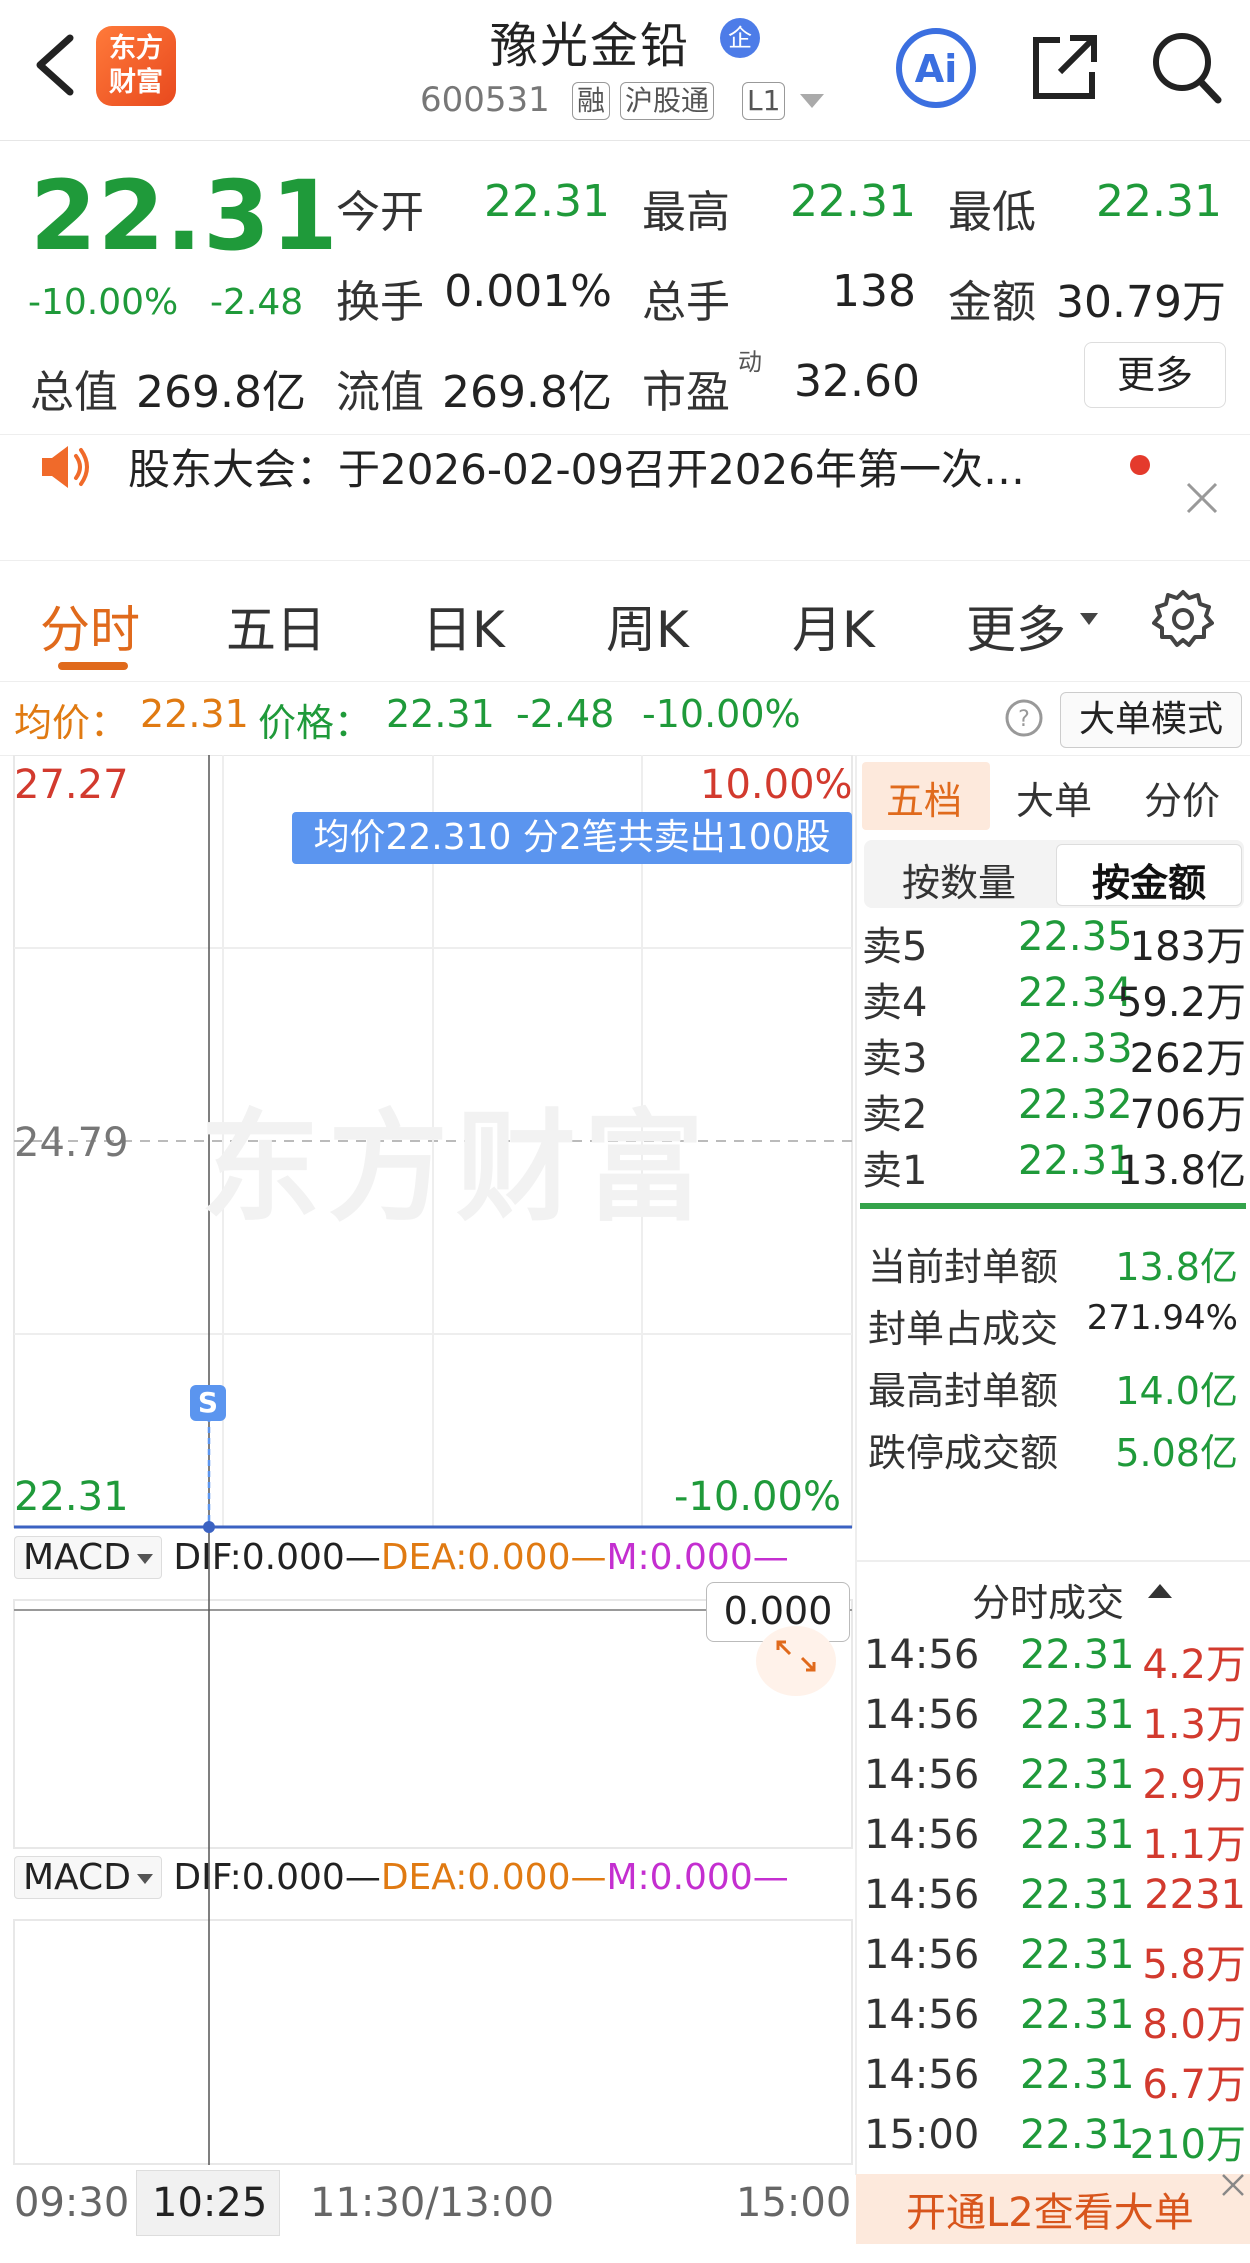 The width and height of the screenshot is (1250, 2263). Describe the element at coordinates (136, 66) in the screenshot. I see `app-logo: 东方 财富` at that location.